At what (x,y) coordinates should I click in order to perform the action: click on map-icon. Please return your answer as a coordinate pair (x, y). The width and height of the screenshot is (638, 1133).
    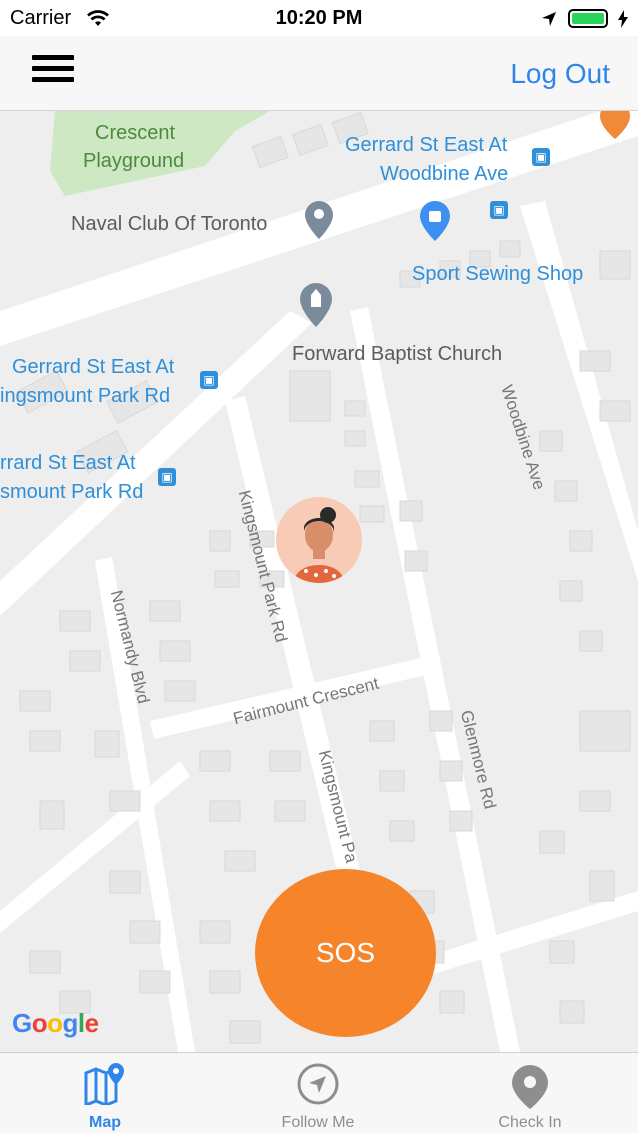
    Looking at the image, I should click on (104, 1084).